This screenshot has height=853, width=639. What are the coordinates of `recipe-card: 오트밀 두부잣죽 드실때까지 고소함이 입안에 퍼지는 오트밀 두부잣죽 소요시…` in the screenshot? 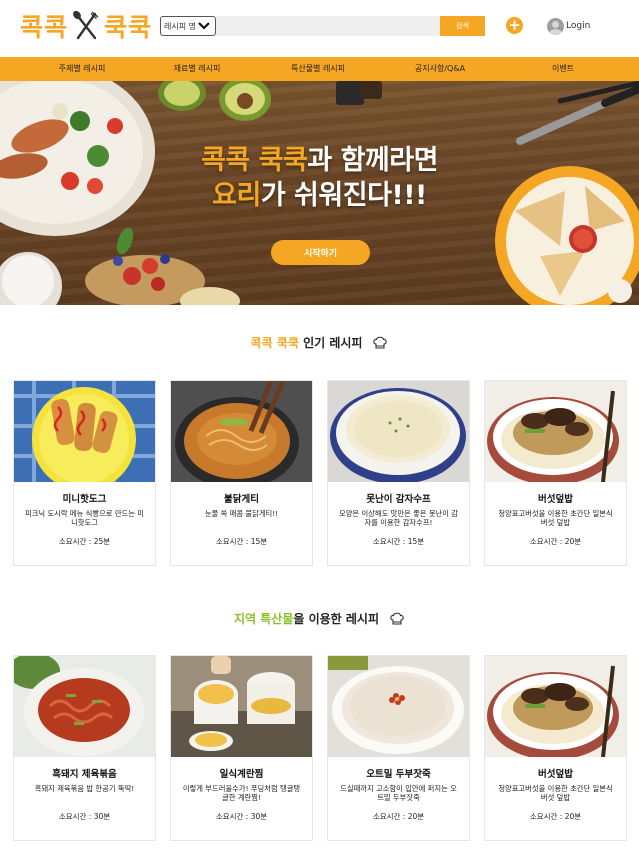 It's located at (398, 748).